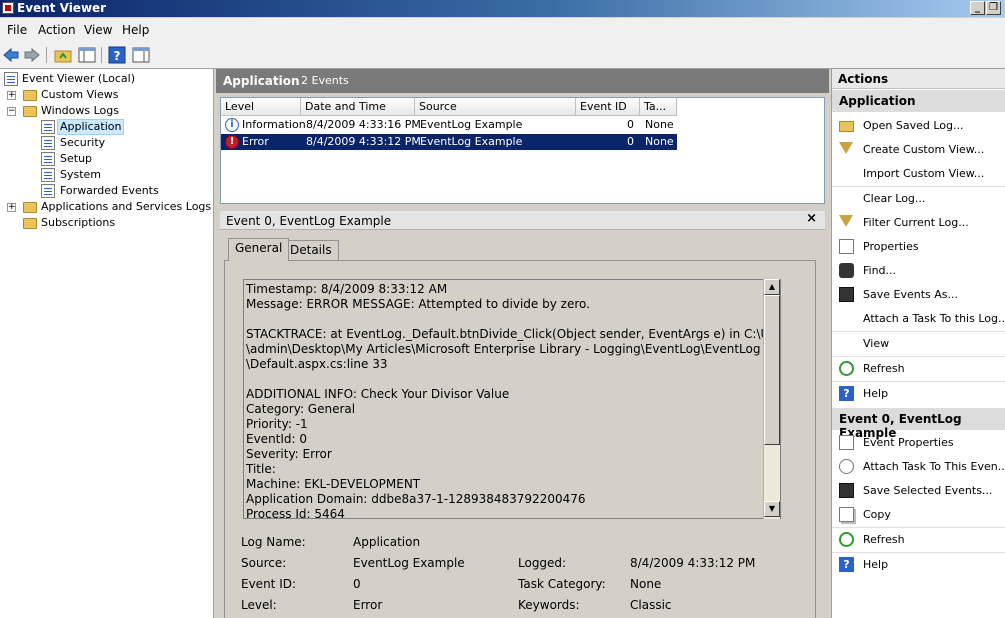 The height and width of the screenshot is (618, 1005). Describe the element at coordinates (259, 249) in the screenshot. I see `tab-general: General` at that location.